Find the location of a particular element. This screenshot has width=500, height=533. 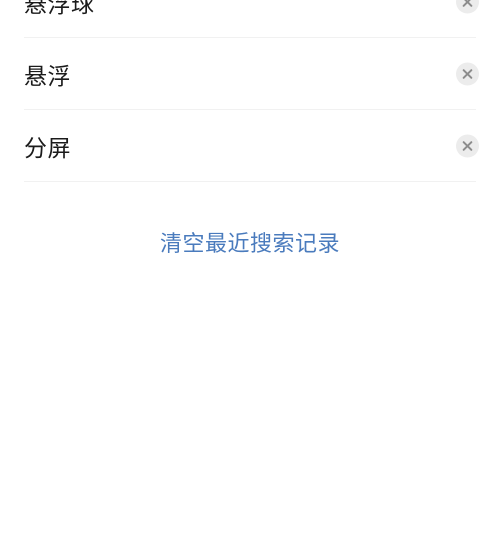

recent-search-item: 悬浮球 is located at coordinates (251, 19).